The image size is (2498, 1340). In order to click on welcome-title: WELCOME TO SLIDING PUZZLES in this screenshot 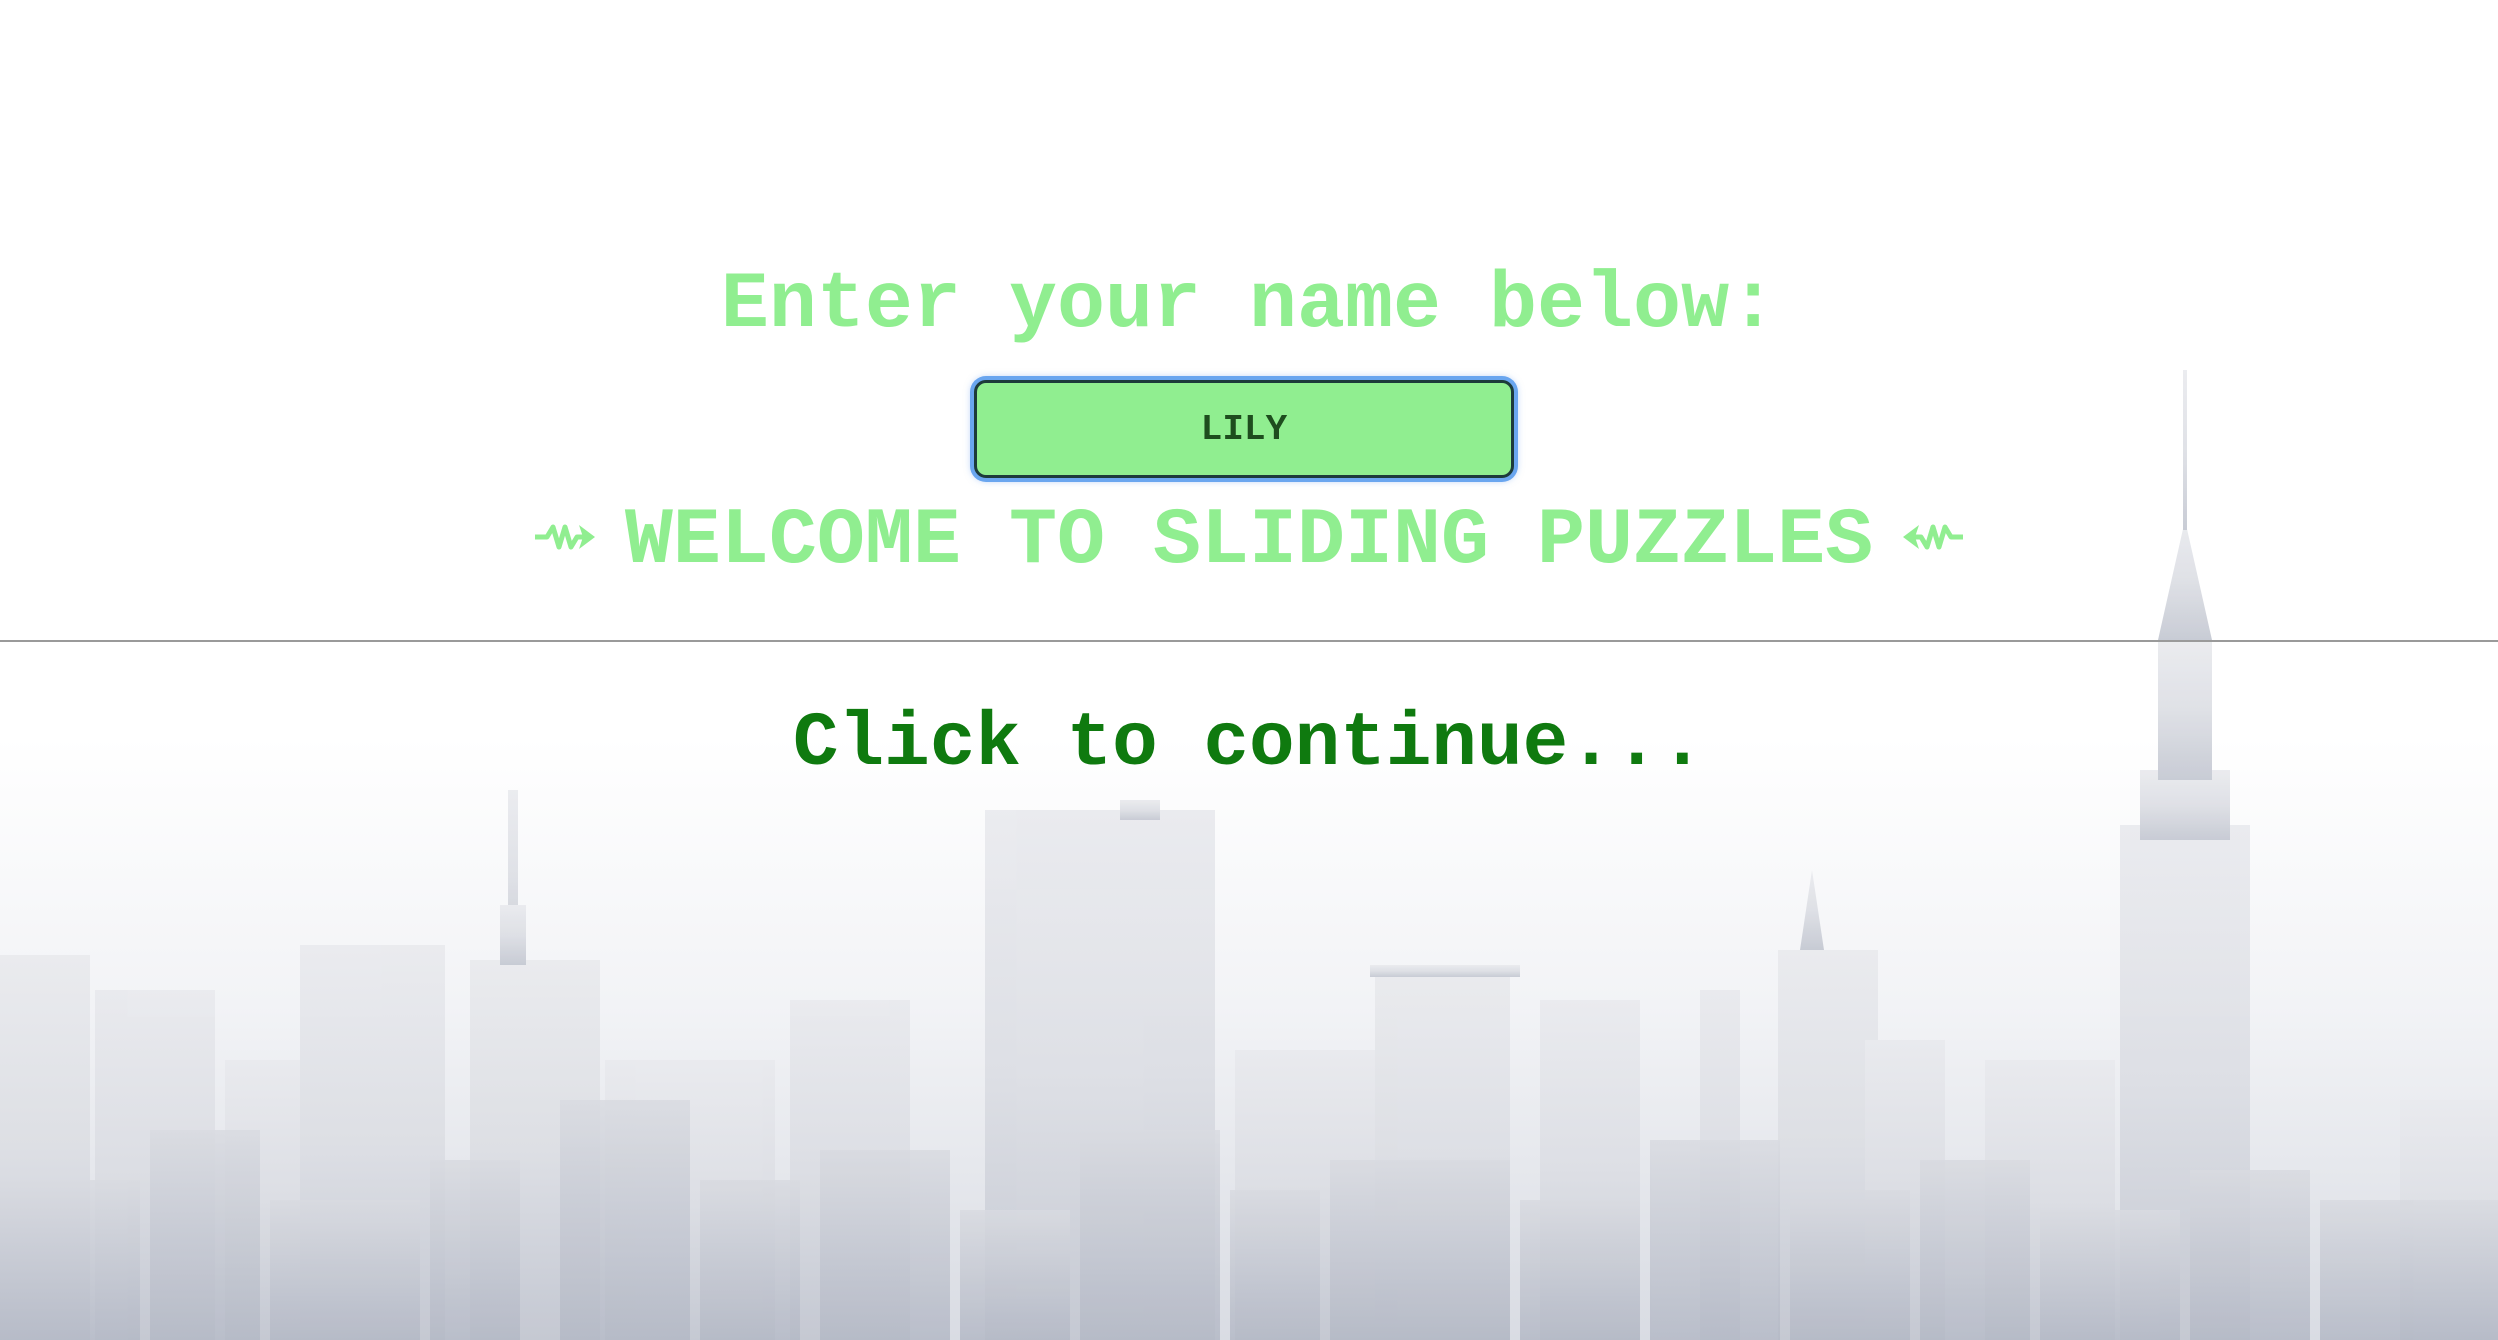, I will do `click(1249, 542)`.